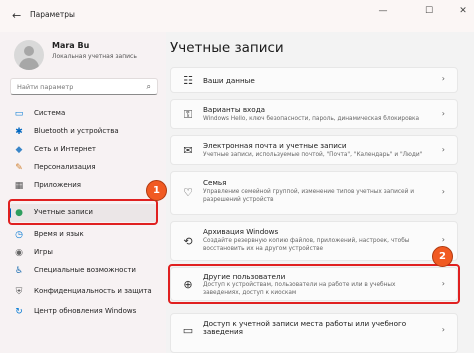  Describe the element at coordinates (19, 186) in the screenshot. I see `apps-icon: ▦` at that location.